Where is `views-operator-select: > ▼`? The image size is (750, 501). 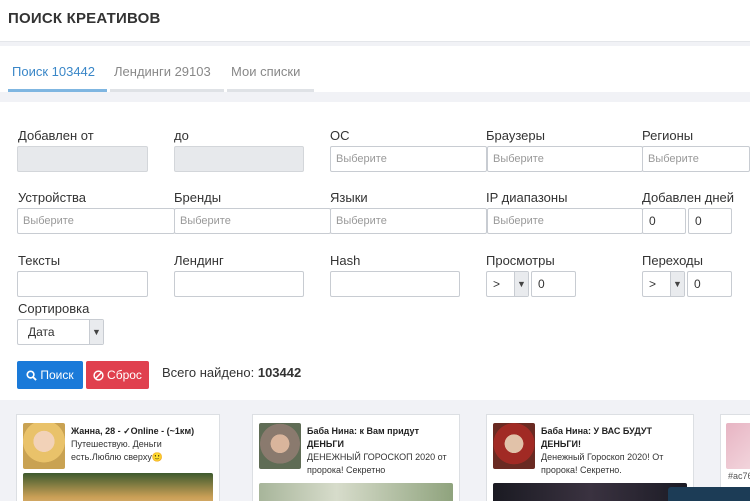 views-operator-select: > ▼ is located at coordinates (507, 284).